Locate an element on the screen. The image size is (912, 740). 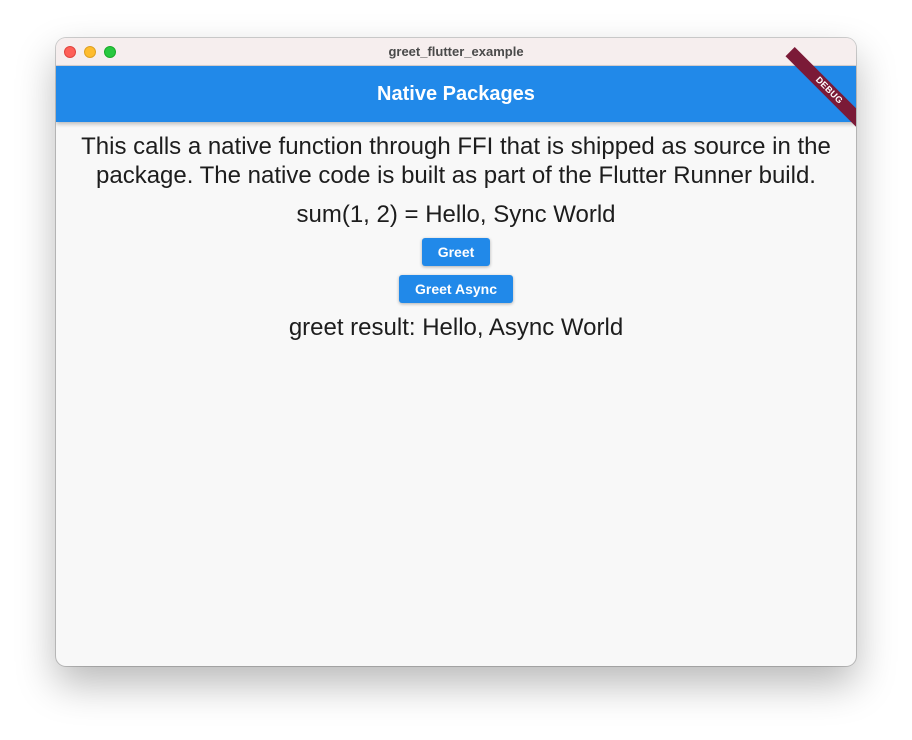
app-bar-title: Native Packages is located at coordinates (456, 94).